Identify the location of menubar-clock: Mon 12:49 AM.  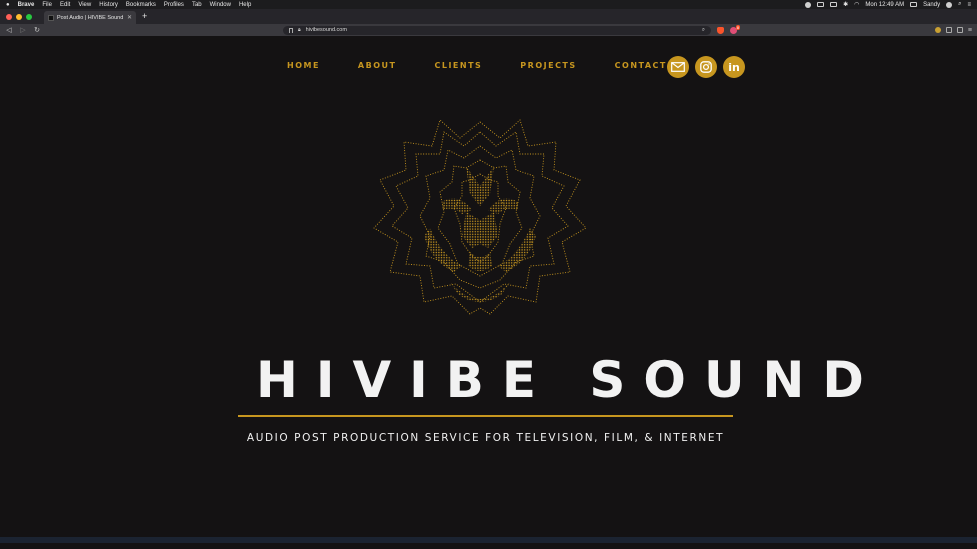
(884, 5).